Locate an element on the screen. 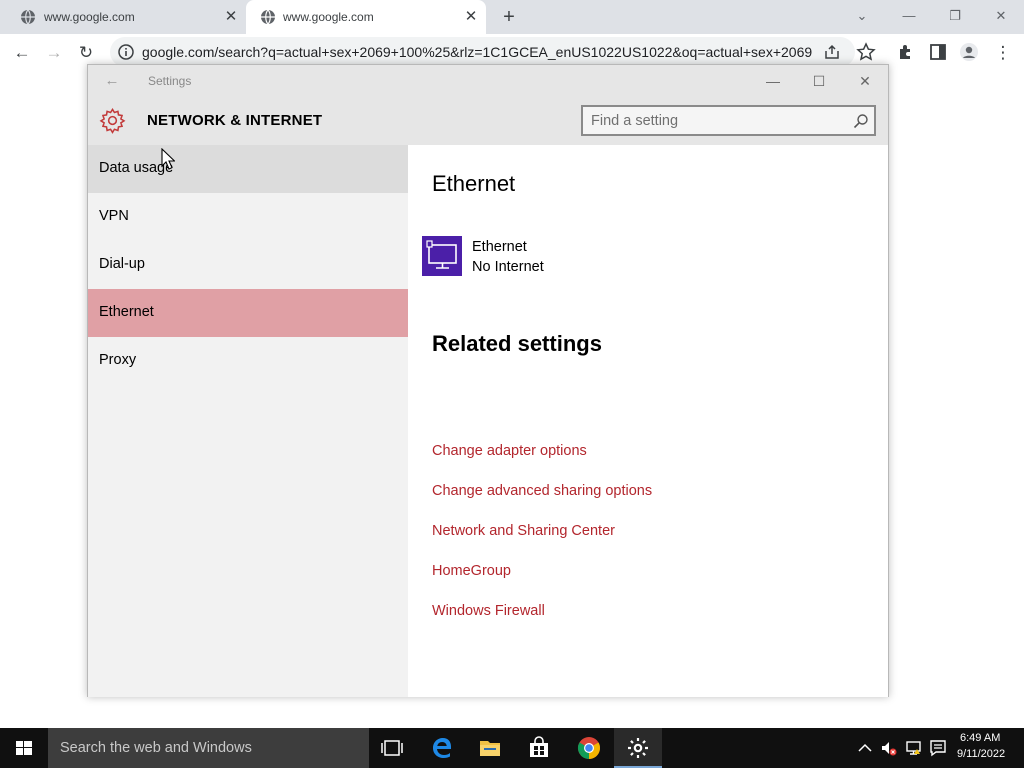 Image resolution: width=1024 pixels, height=773 pixels. sidebar-item-label: VPN is located at coordinates (114, 216).